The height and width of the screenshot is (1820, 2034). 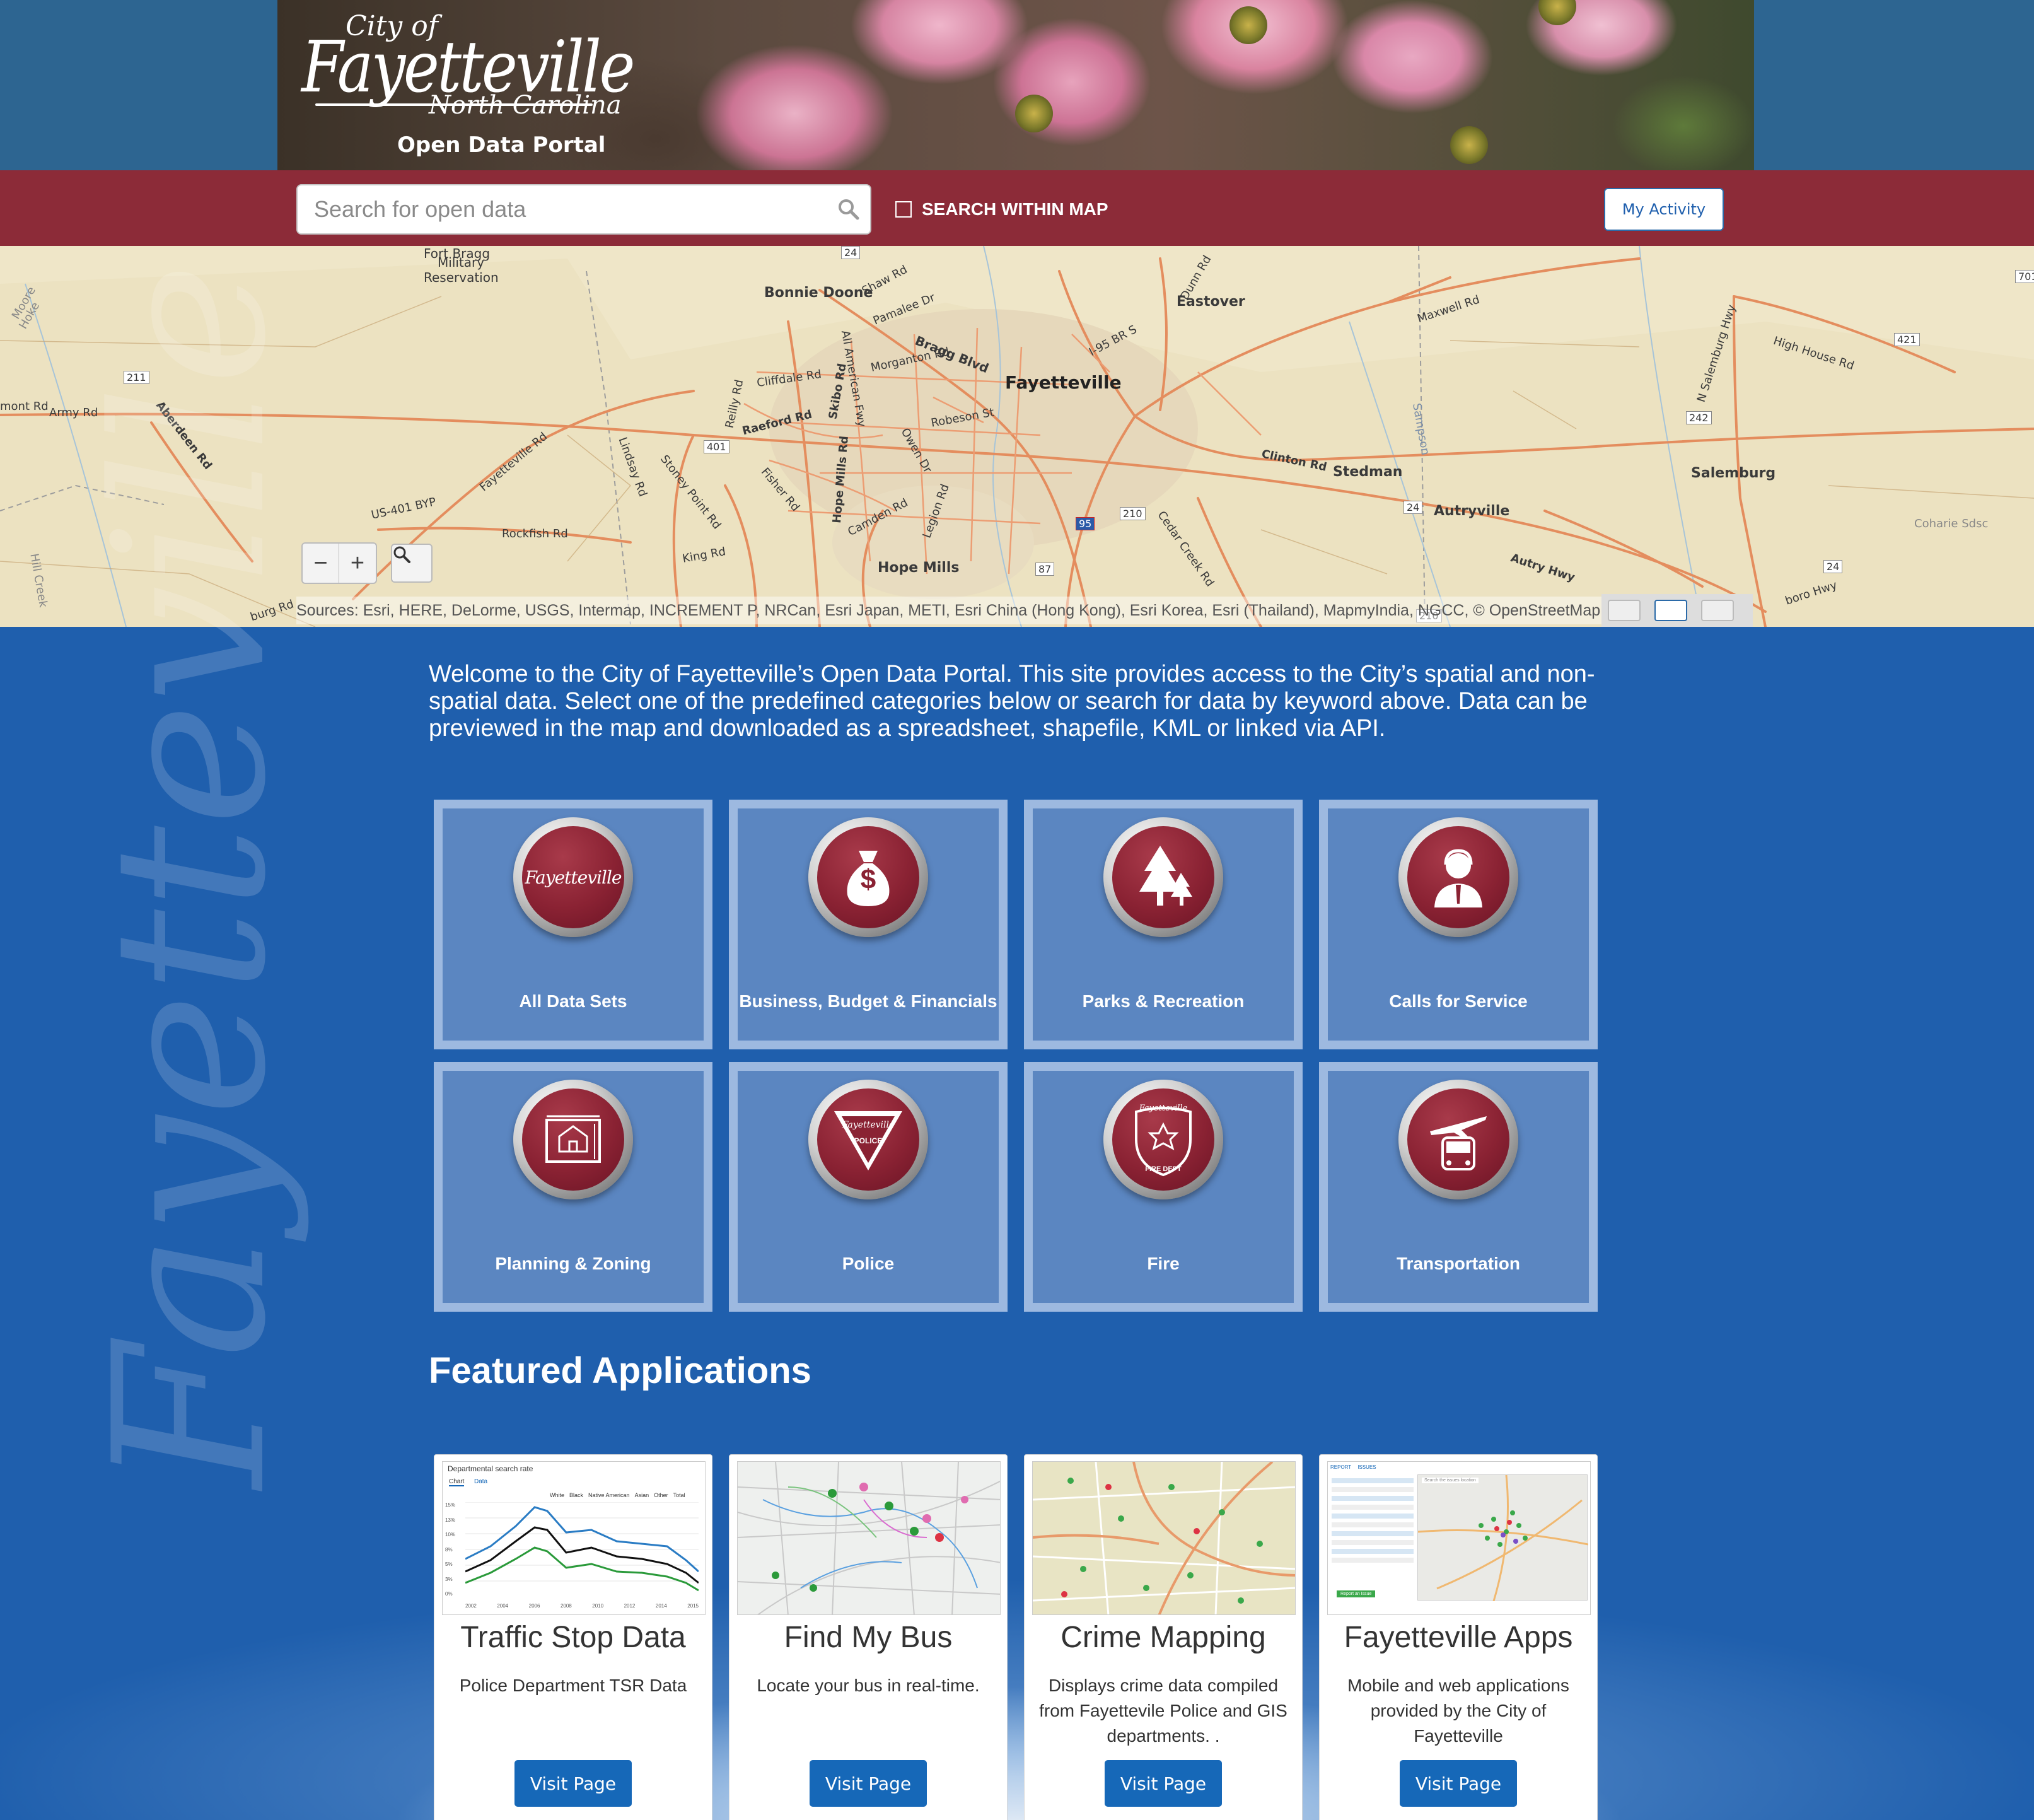 I want to click on thumb-x-axis: 2002 2004 2006 2008 2010 2012 2014 2015, so click(x=582, y=1606).